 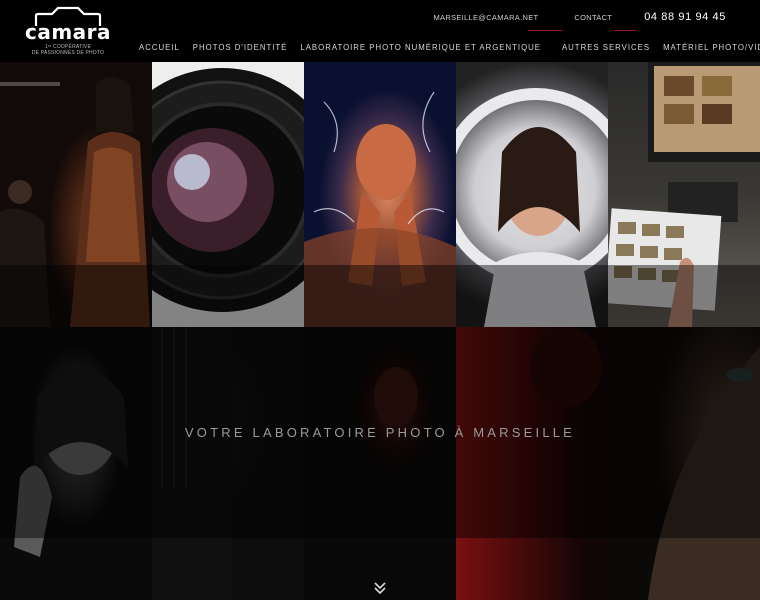 I want to click on photo-tile-photo-lab-desk, so click(x=684, y=194).